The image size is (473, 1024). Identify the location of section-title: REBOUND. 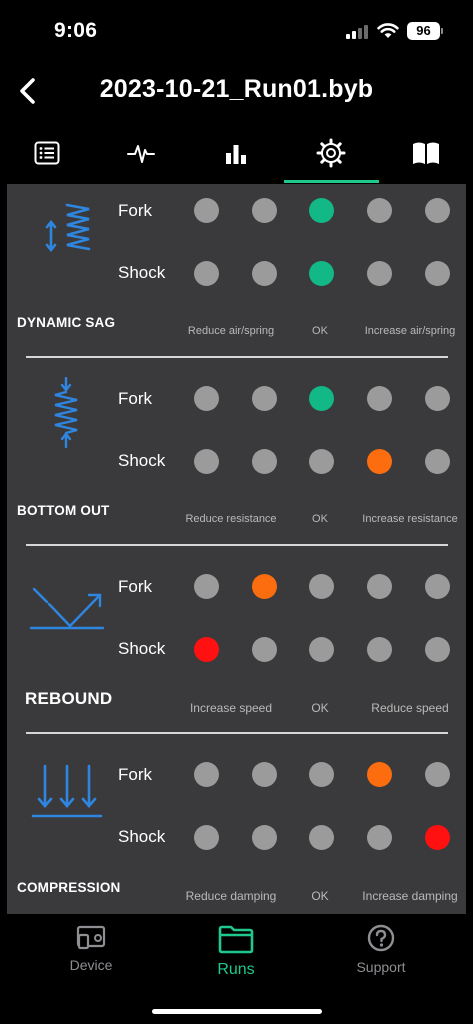
(69, 698).